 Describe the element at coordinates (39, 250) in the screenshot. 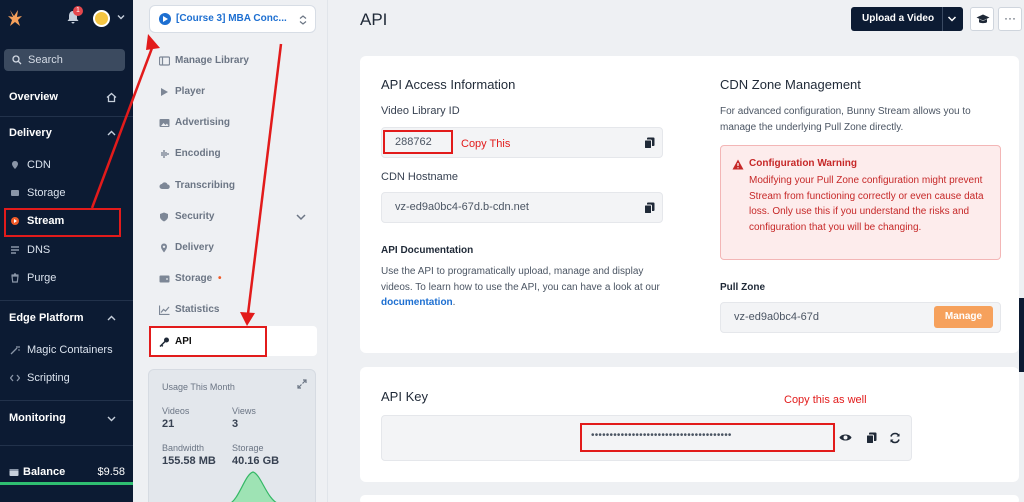

I see `sidebar-item-label: DNS` at that location.